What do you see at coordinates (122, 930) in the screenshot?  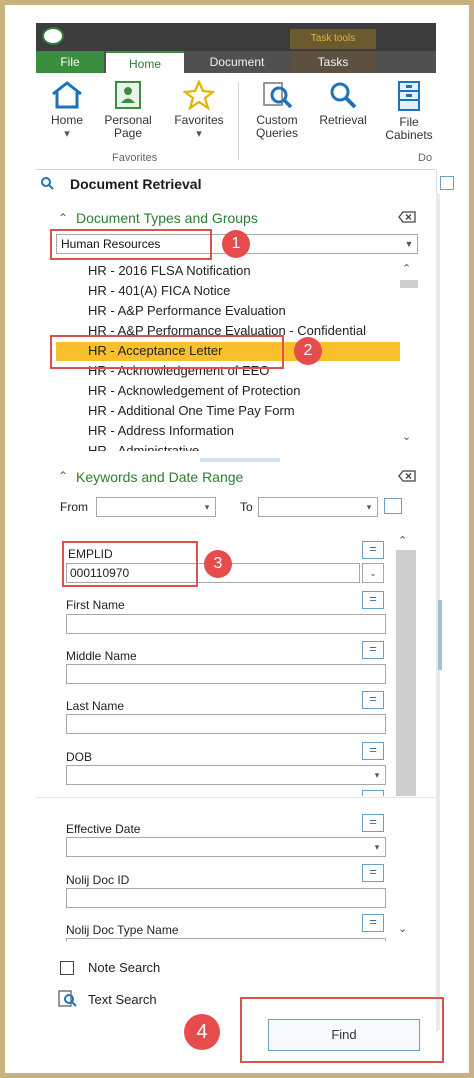 I see `nolij-doc-type-name-label: Nolij Doc Type Name` at bounding box center [122, 930].